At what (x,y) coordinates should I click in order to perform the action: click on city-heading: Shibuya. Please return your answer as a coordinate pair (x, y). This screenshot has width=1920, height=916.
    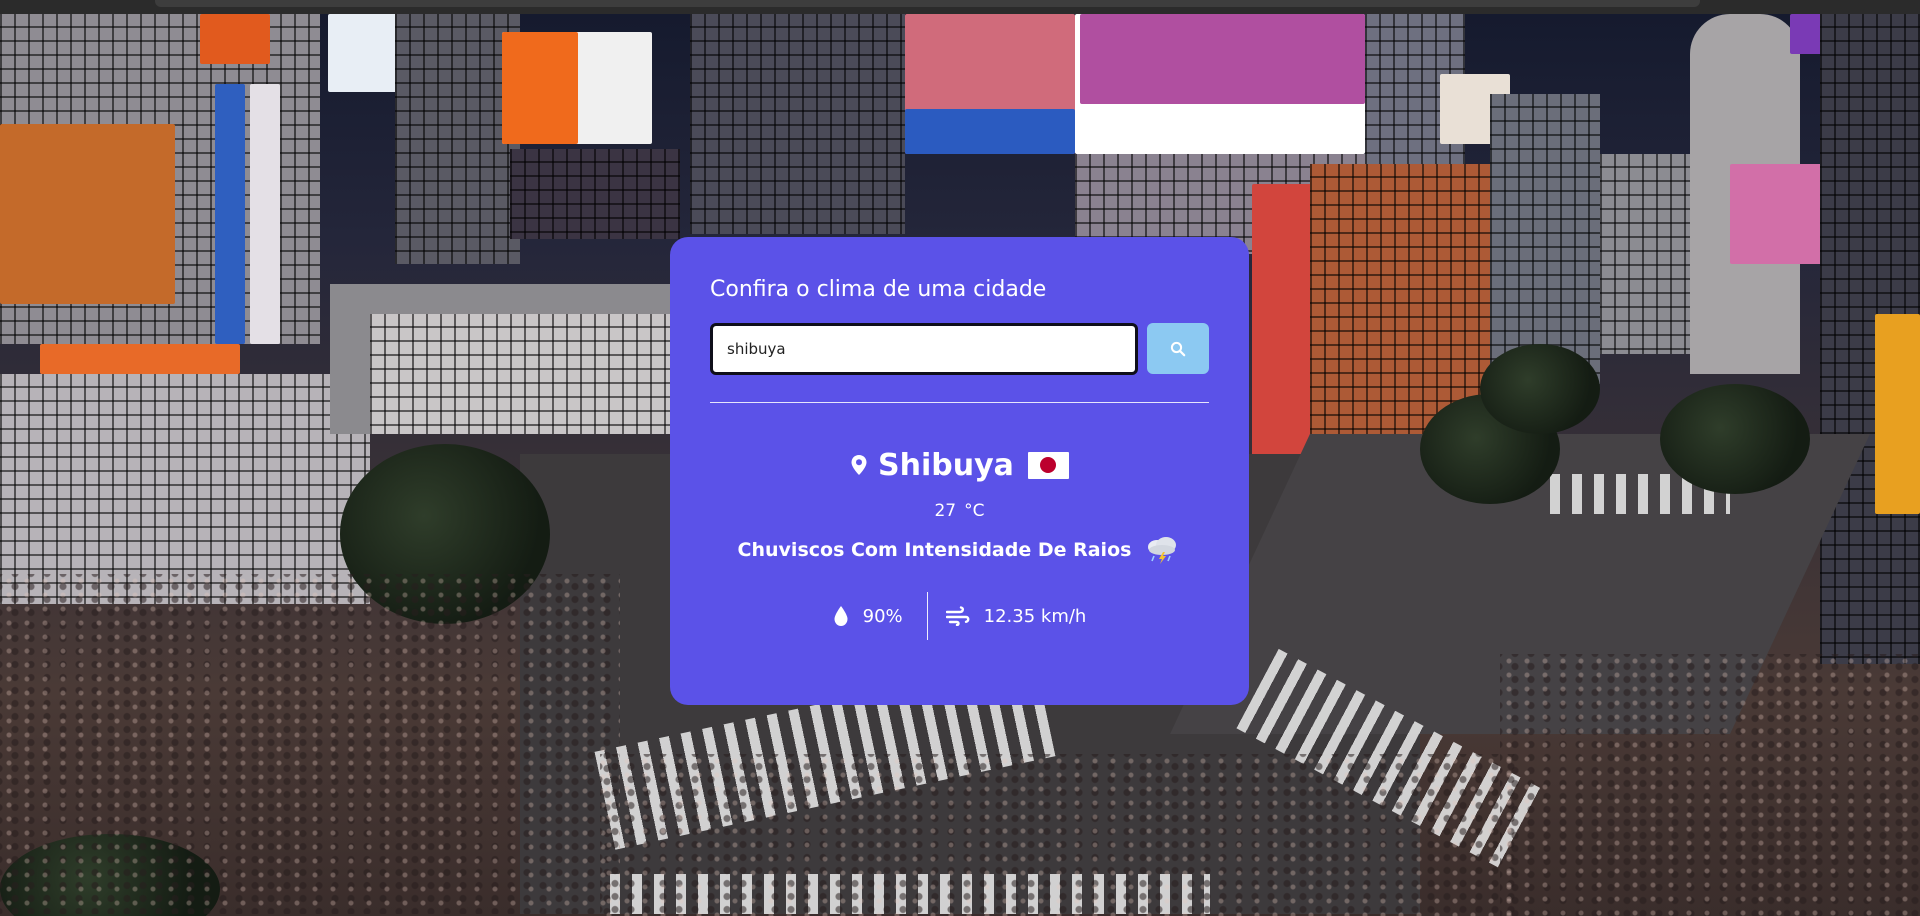
    Looking at the image, I should click on (959, 465).